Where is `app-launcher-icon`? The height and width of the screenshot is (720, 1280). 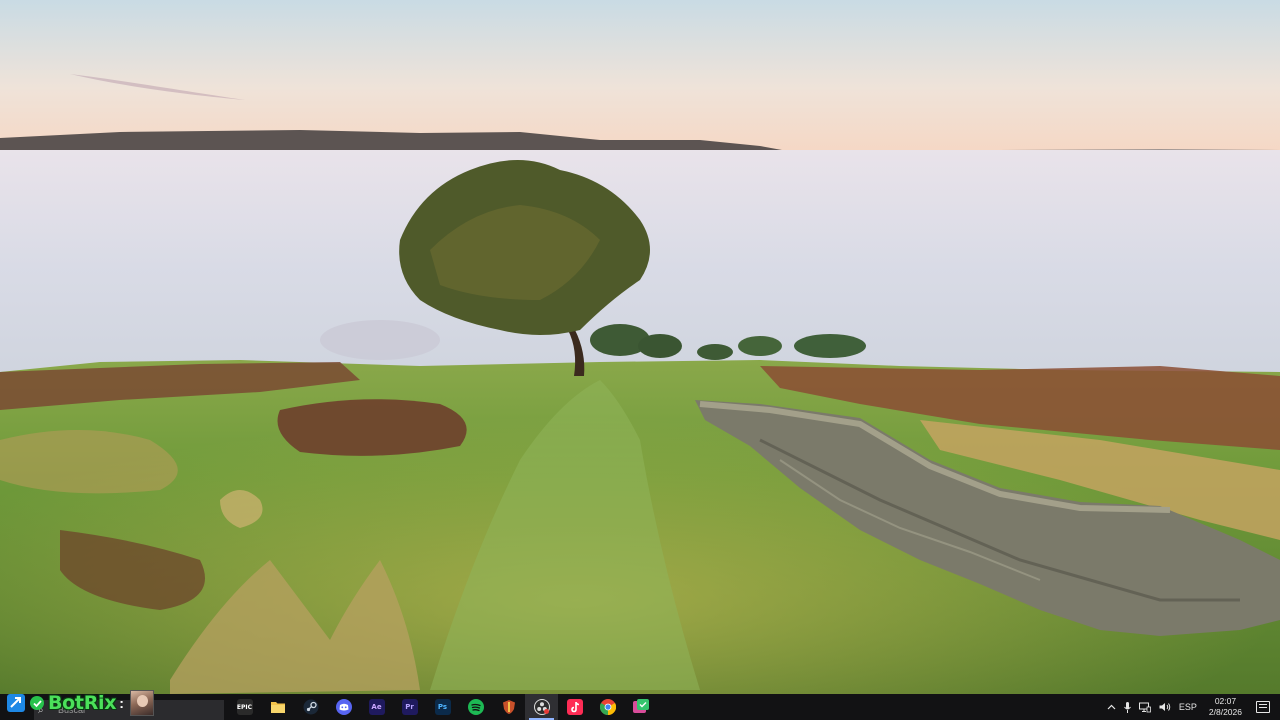 app-launcher-icon is located at coordinates (16, 703).